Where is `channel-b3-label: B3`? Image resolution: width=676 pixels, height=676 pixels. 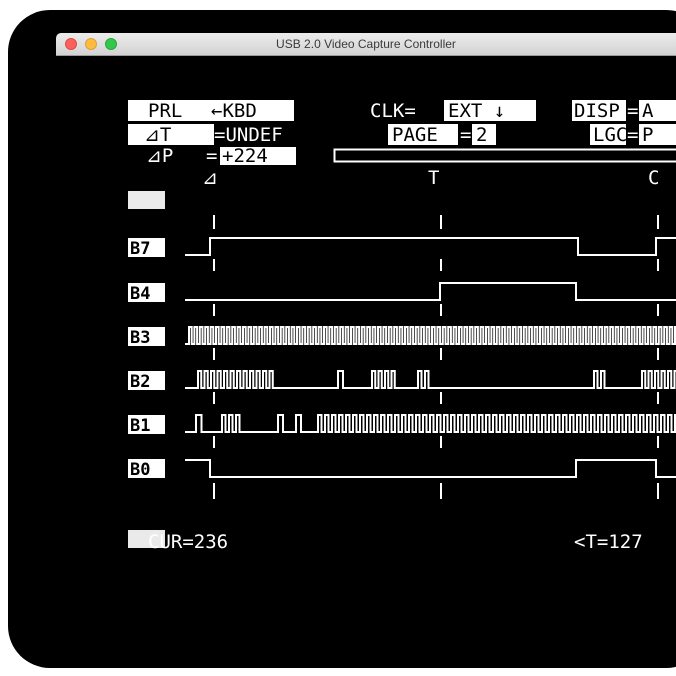
channel-b3-label: B3 is located at coordinates (140, 338).